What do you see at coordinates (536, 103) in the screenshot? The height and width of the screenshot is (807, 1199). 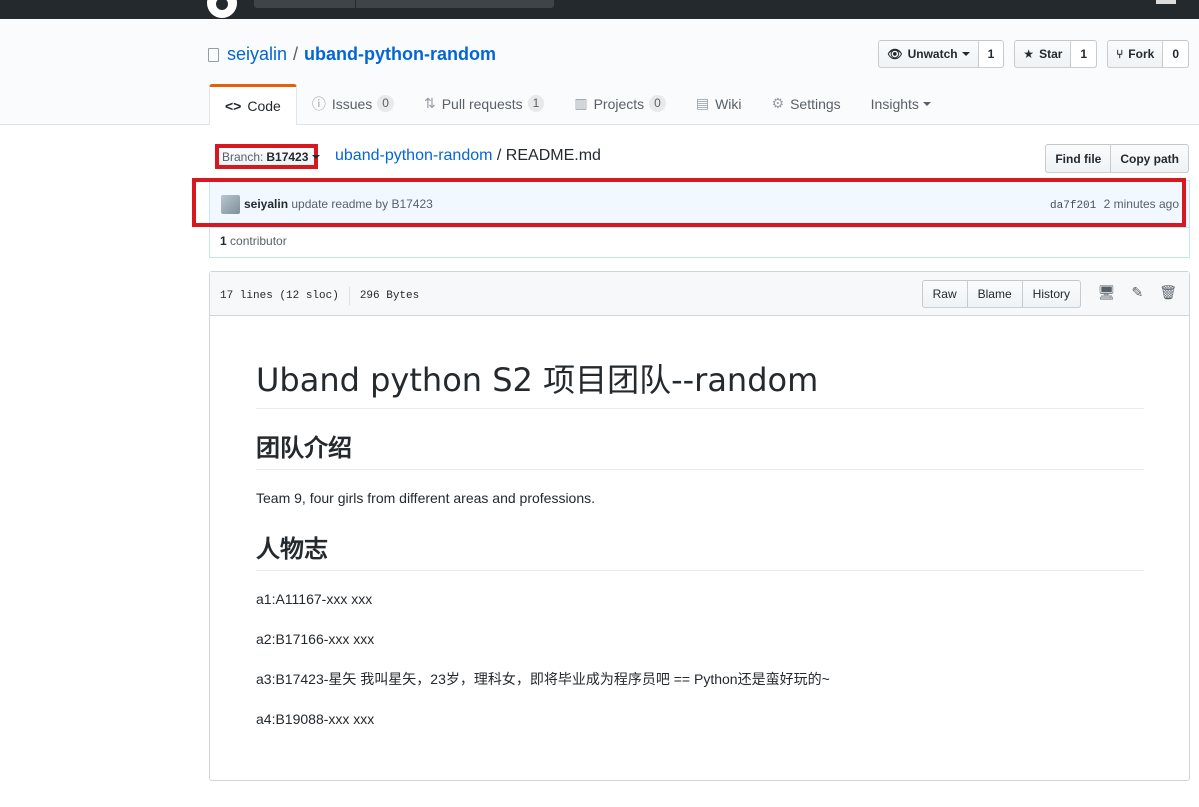 I see `pull-requests-counter: 1` at bounding box center [536, 103].